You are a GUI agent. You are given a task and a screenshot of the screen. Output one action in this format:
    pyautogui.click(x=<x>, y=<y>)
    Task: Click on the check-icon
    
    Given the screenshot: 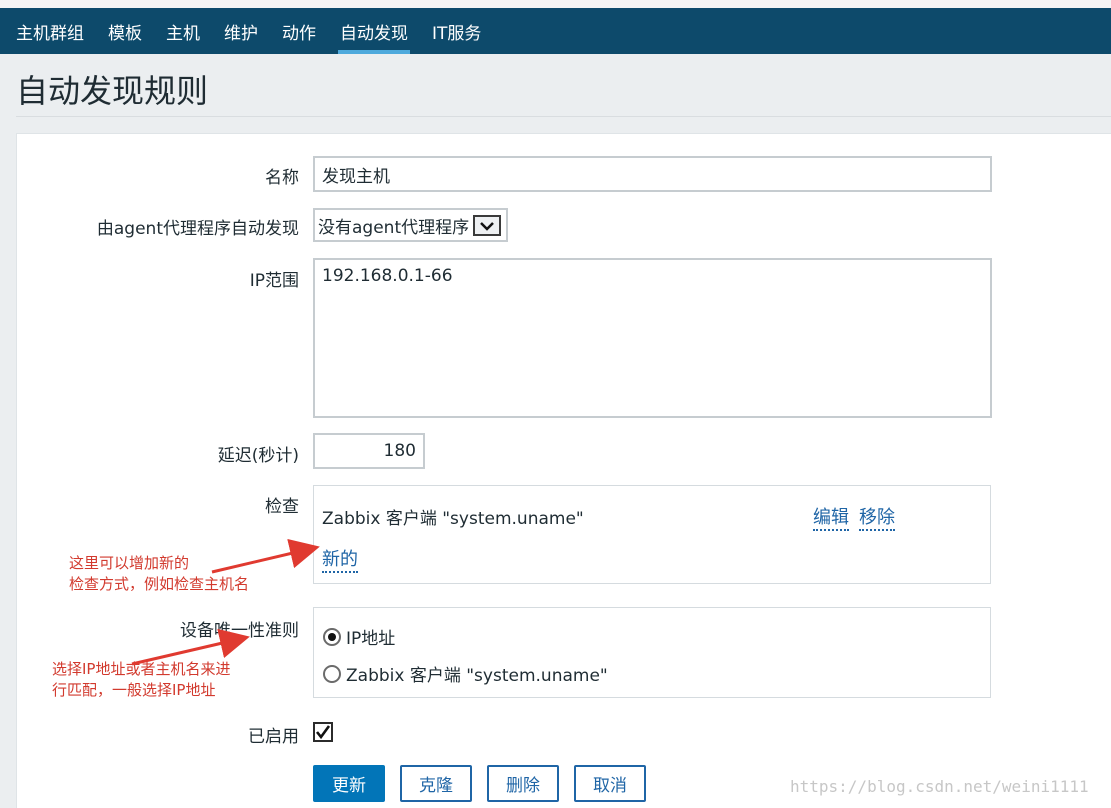 What is the action you would take?
    pyautogui.click(x=323, y=732)
    